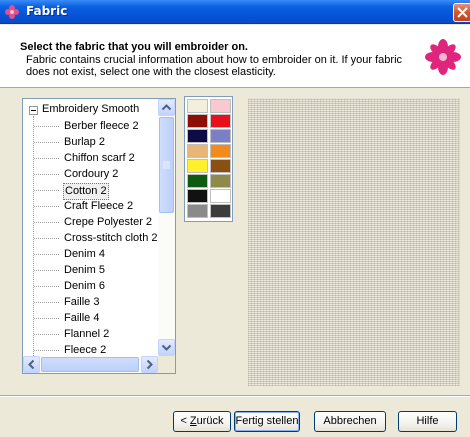 The image size is (470, 437). I want to click on tree-item-label: Cotton 2, so click(86, 191).